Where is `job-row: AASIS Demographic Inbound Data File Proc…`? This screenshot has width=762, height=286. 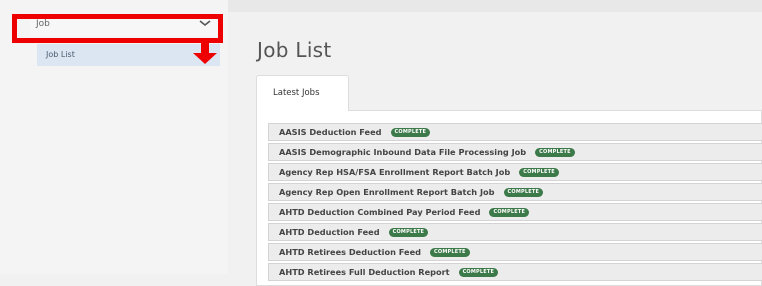 job-row: AASIS Demographic Inbound Data File Proc… is located at coordinates (515, 152).